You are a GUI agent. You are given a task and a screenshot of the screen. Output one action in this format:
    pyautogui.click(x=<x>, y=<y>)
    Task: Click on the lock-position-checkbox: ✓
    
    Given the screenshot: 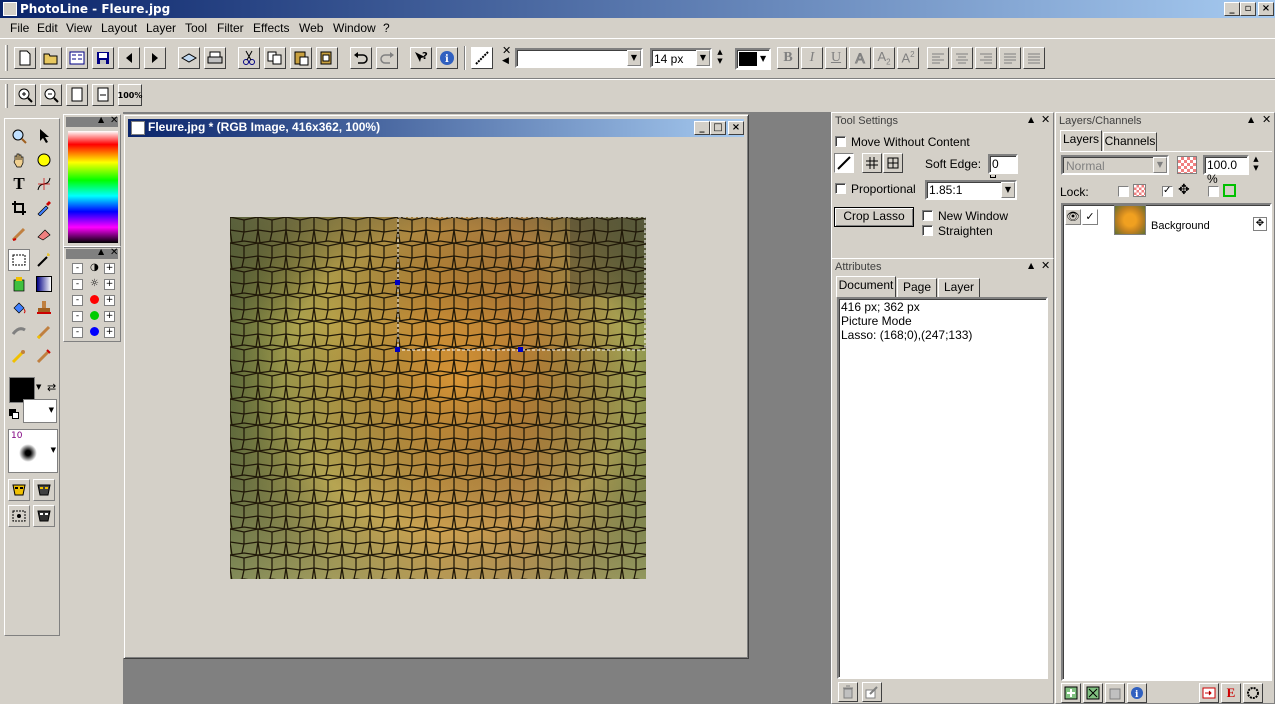 What is the action you would take?
    pyautogui.click(x=1167, y=191)
    